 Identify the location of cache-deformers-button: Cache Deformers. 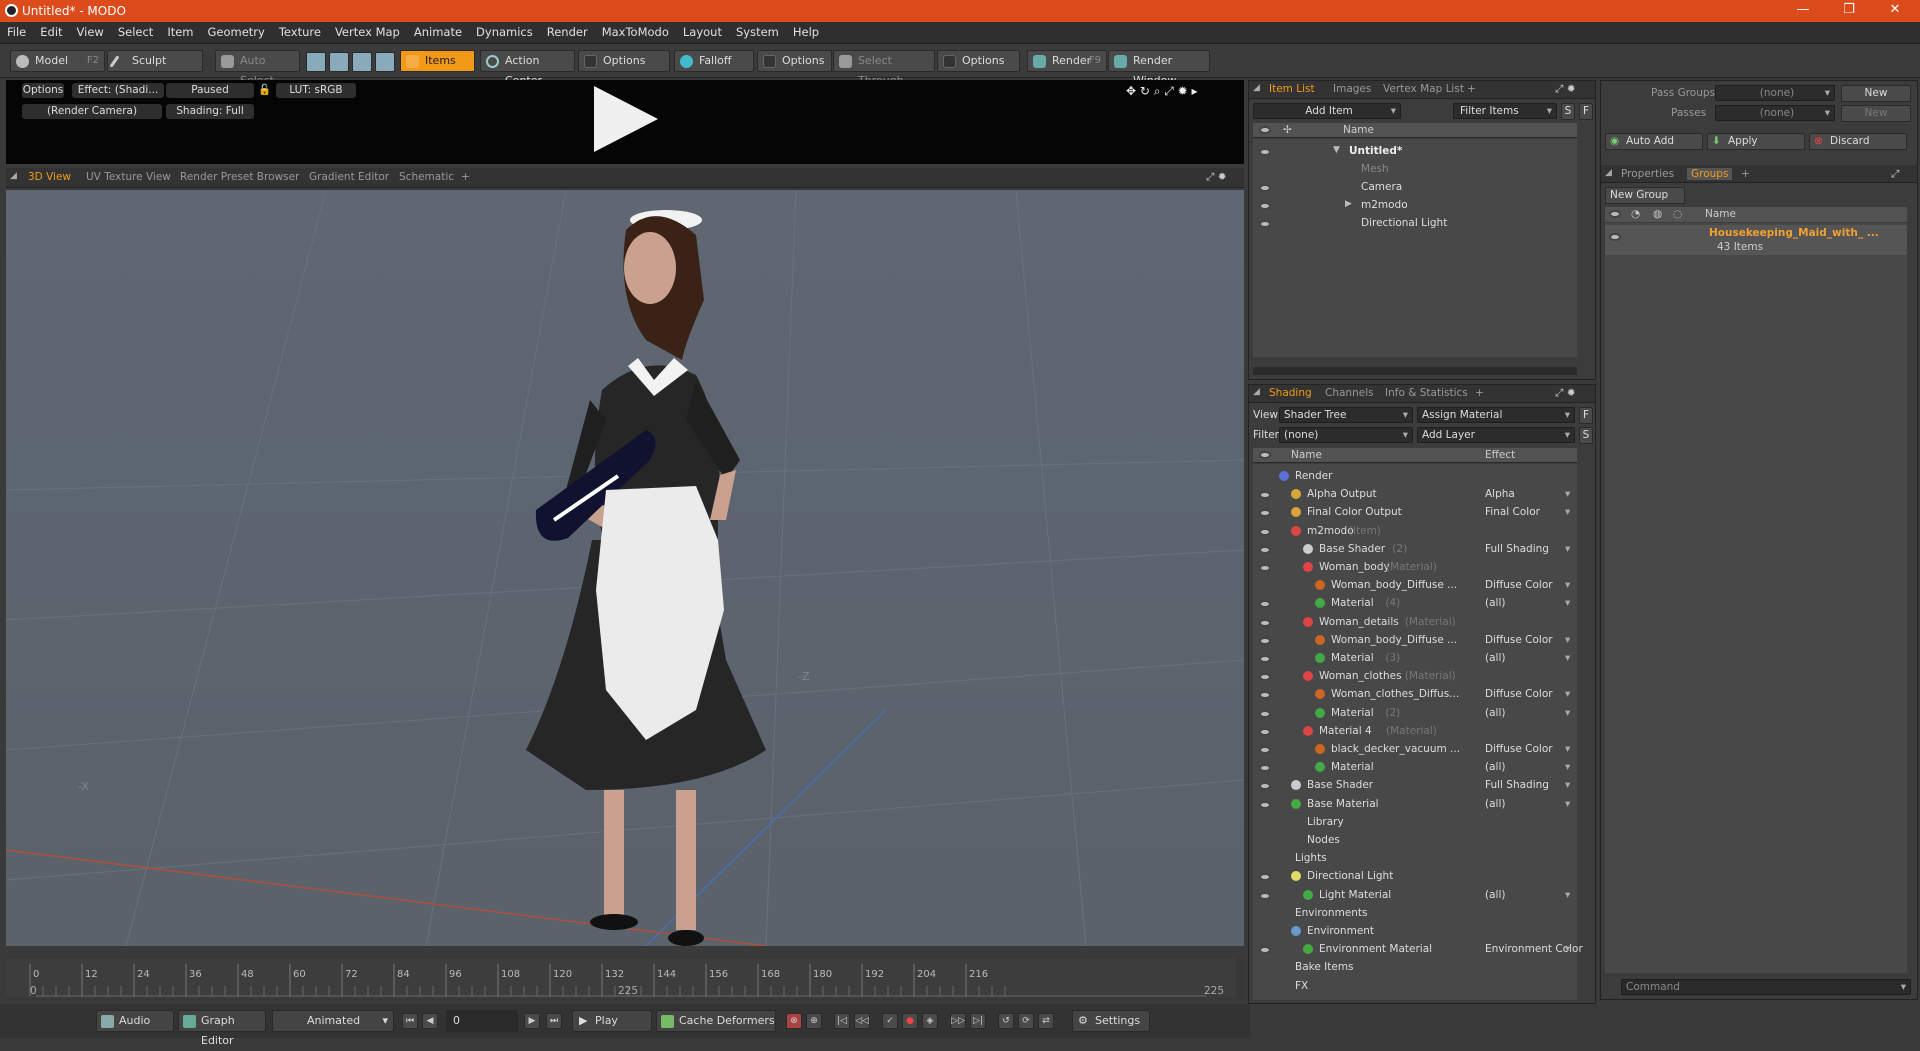
(716, 1021).